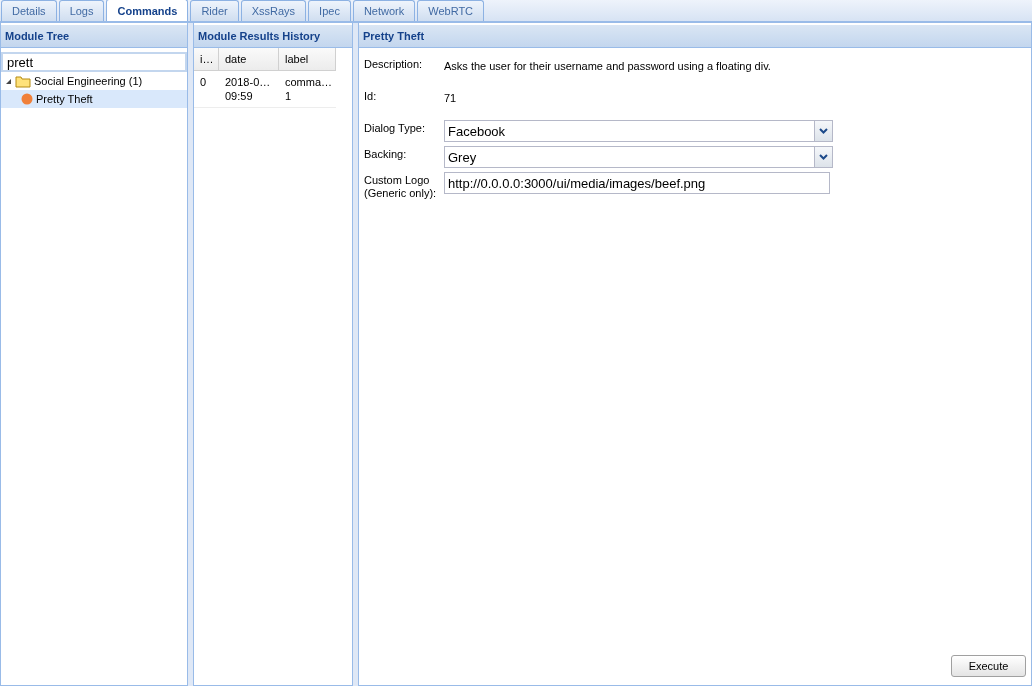 The height and width of the screenshot is (686, 1032). I want to click on tab: XssRays, so click(273, 10).